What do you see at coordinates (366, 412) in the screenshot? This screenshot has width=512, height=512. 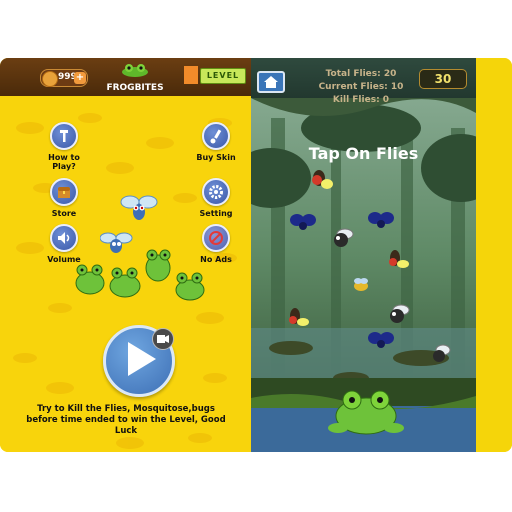 I see `frog-player` at bounding box center [366, 412].